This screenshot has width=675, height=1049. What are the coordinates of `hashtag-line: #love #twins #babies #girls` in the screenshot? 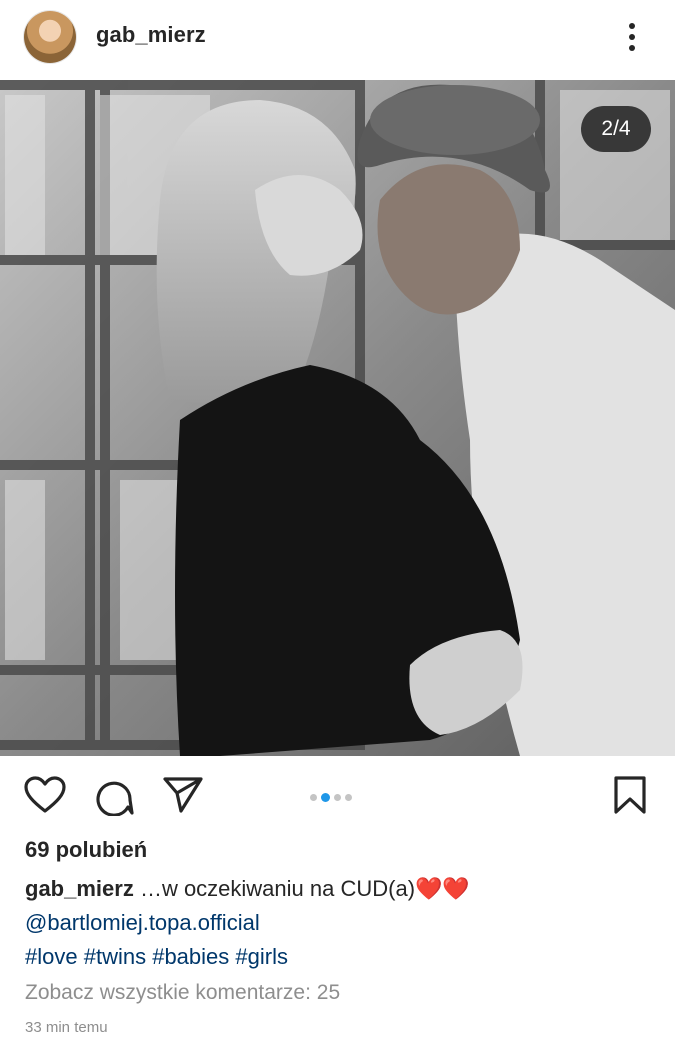 It's located at (340, 957).